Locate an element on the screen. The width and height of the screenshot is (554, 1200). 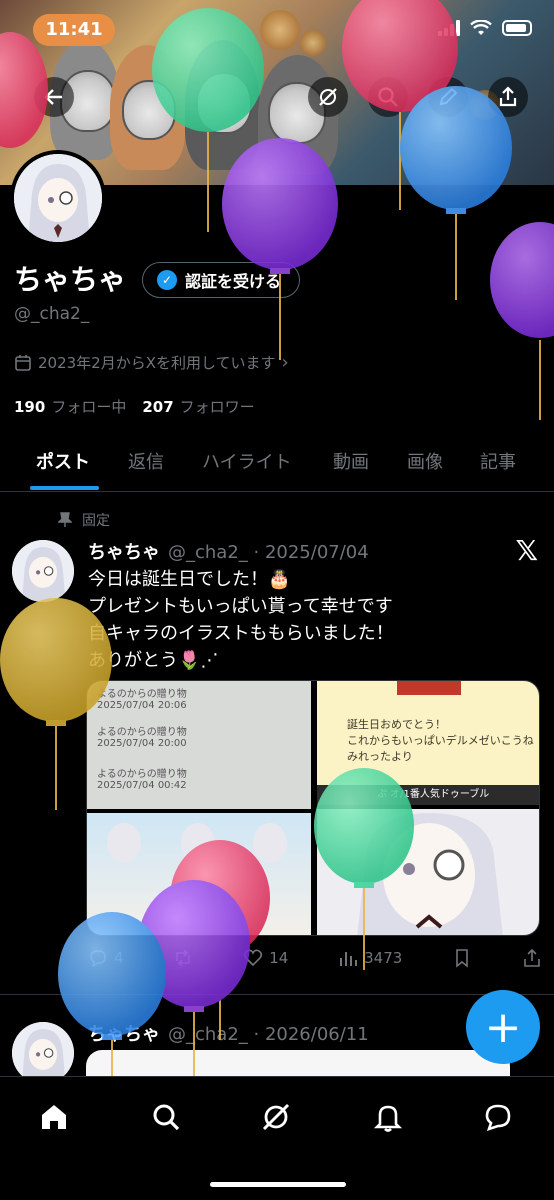
nav-home is located at coordinates (54, 1117).